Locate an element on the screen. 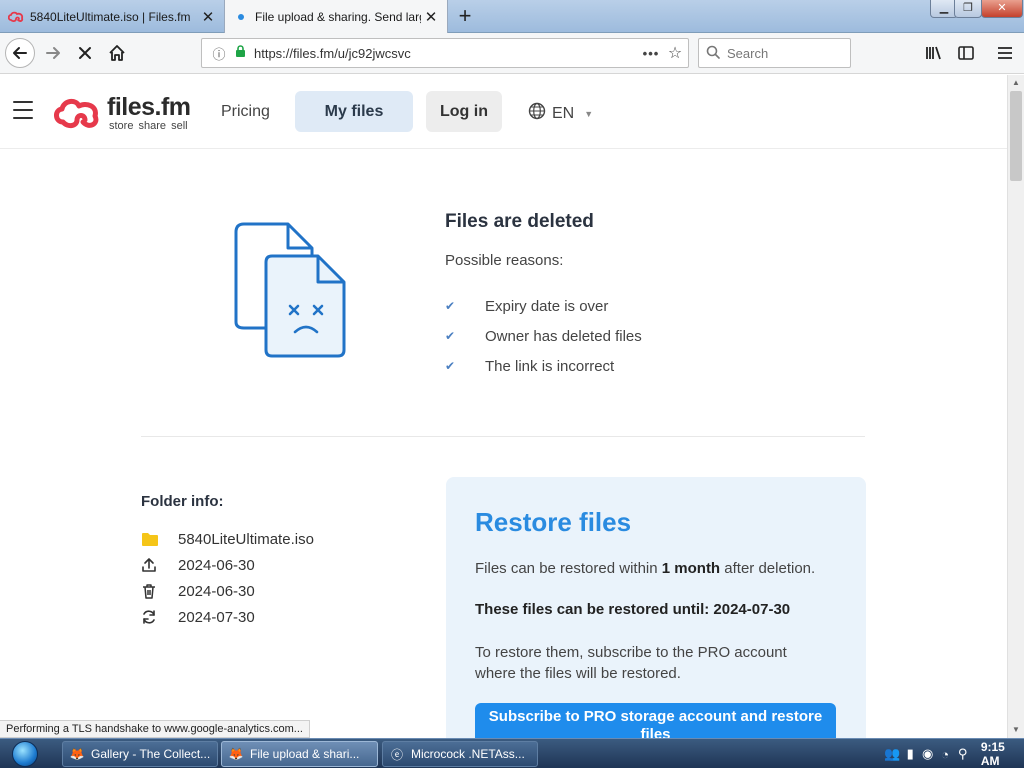  tab-title: File upload & sharing. Send large files is located at coordinates (338, 16).